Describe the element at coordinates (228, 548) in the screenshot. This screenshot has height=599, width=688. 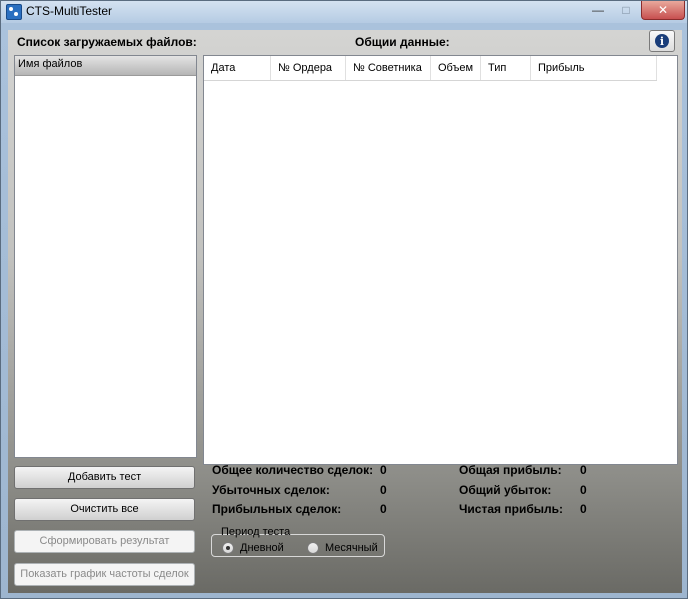
I see `radio-daily-indicator` at that location.